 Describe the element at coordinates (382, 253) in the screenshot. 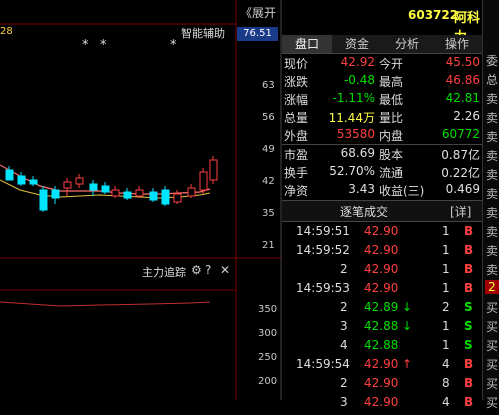

I see `tick-row: 14:59:52 42.90 1 B` at that location.